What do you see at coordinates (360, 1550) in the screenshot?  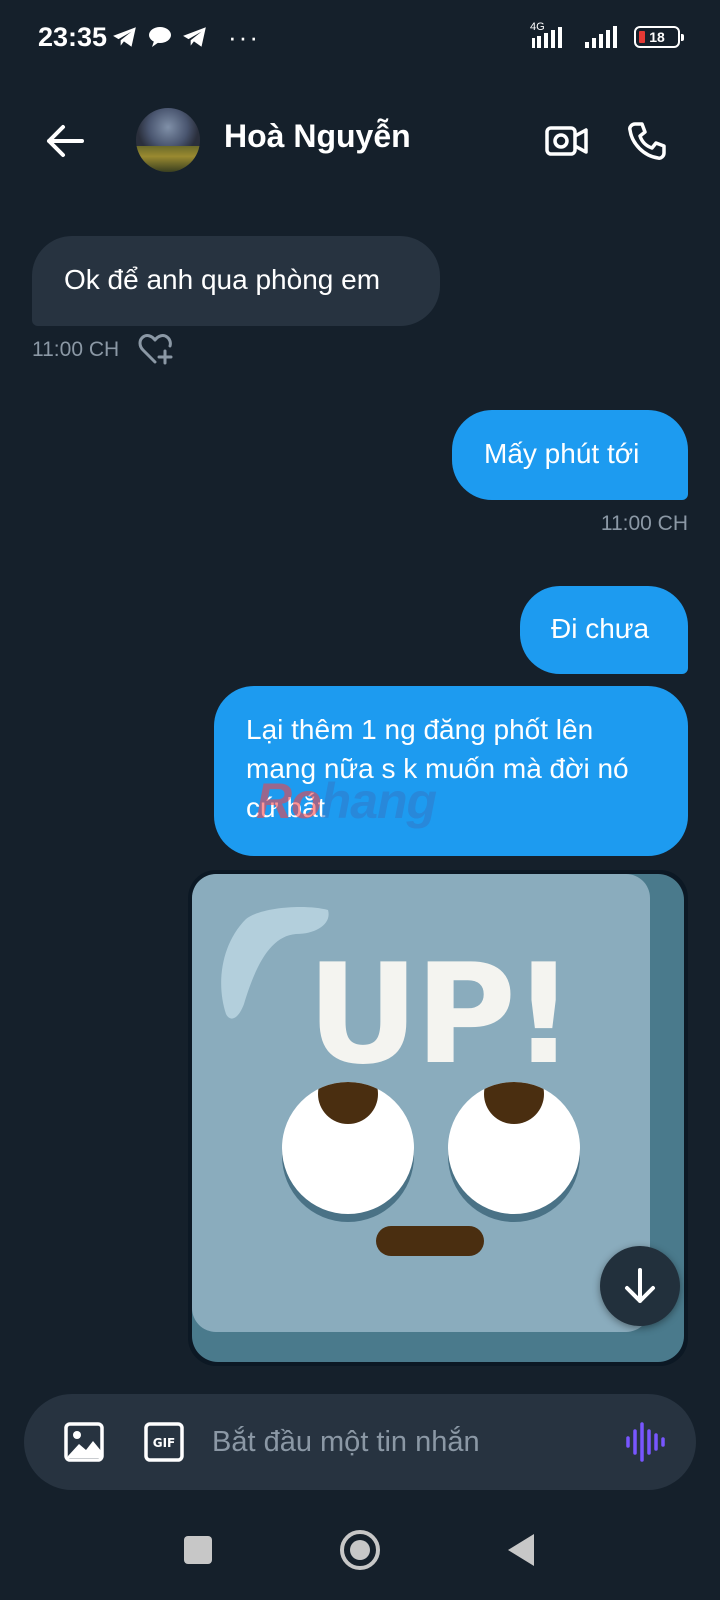 I see `home-button` at bounding box center [360, 1550].